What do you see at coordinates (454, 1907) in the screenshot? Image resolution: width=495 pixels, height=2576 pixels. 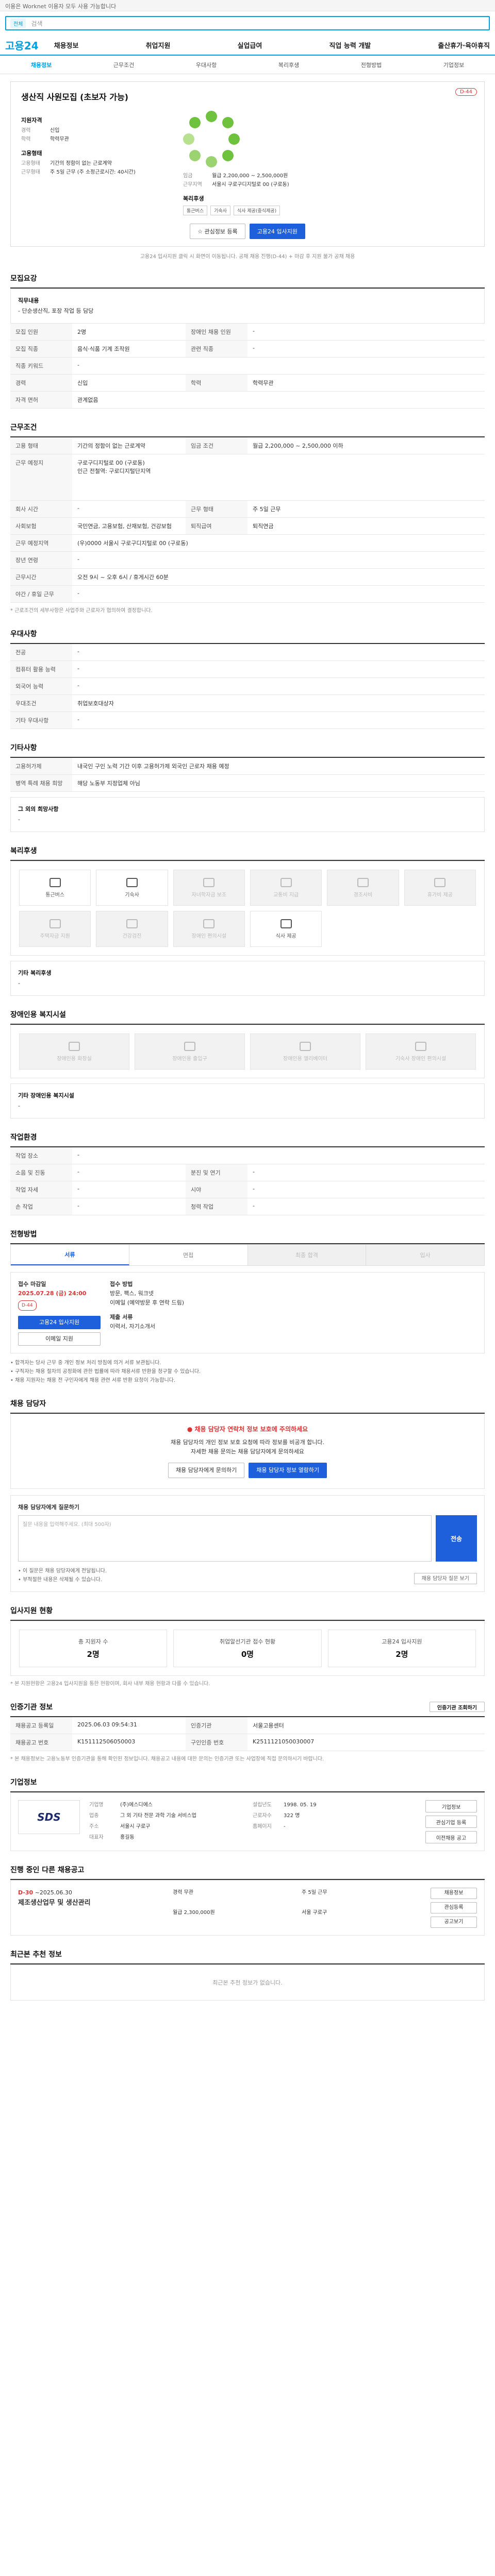 I see `related-follow-button: 관심등록` at bounding box center [454, 1907].